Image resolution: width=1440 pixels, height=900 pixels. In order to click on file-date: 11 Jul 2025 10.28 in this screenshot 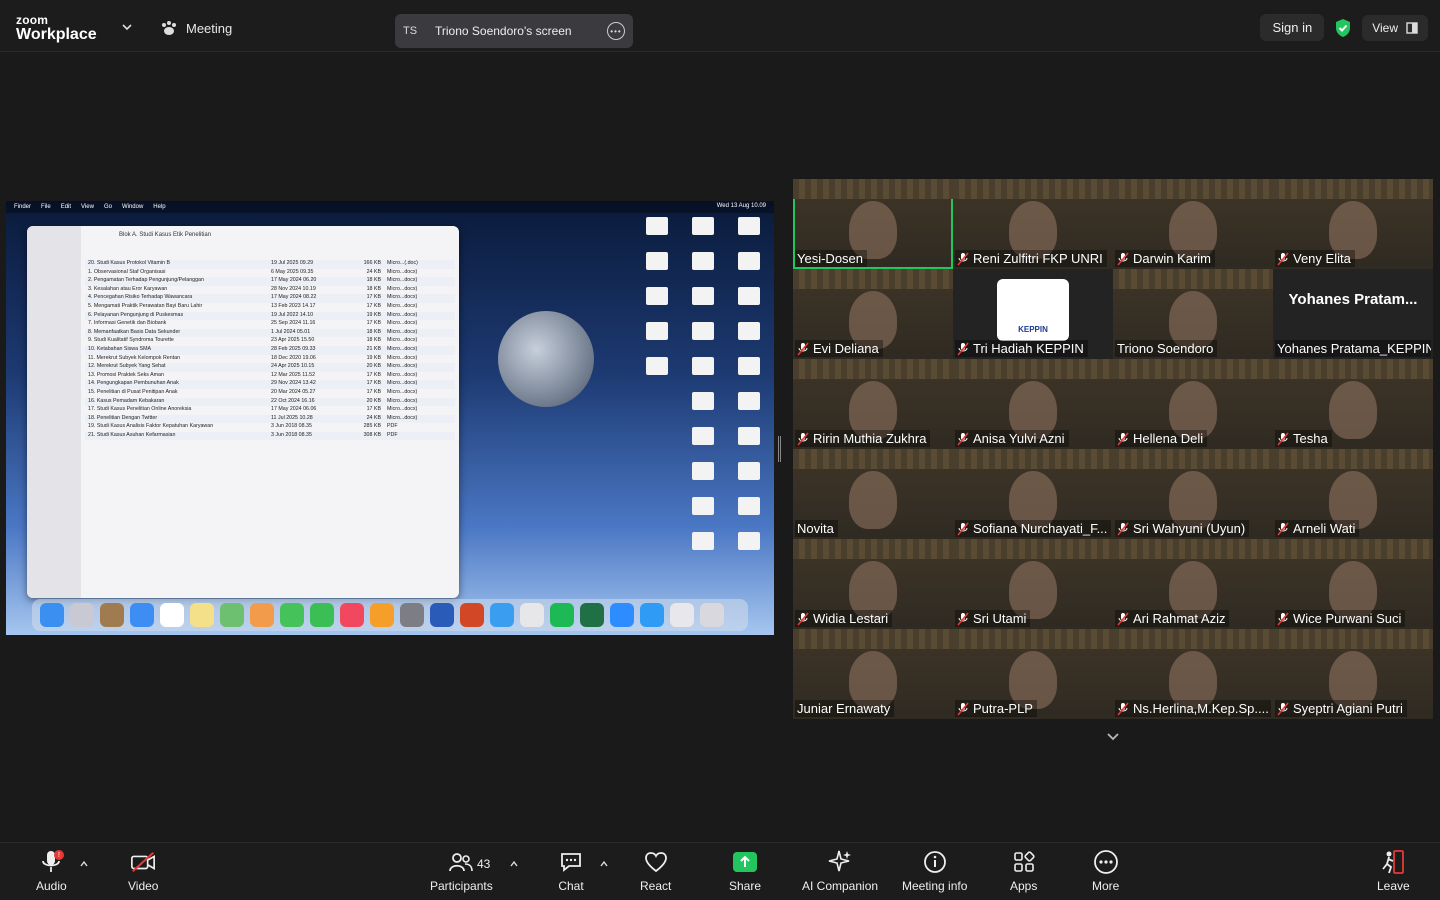, I will do `click(292, 417)`.